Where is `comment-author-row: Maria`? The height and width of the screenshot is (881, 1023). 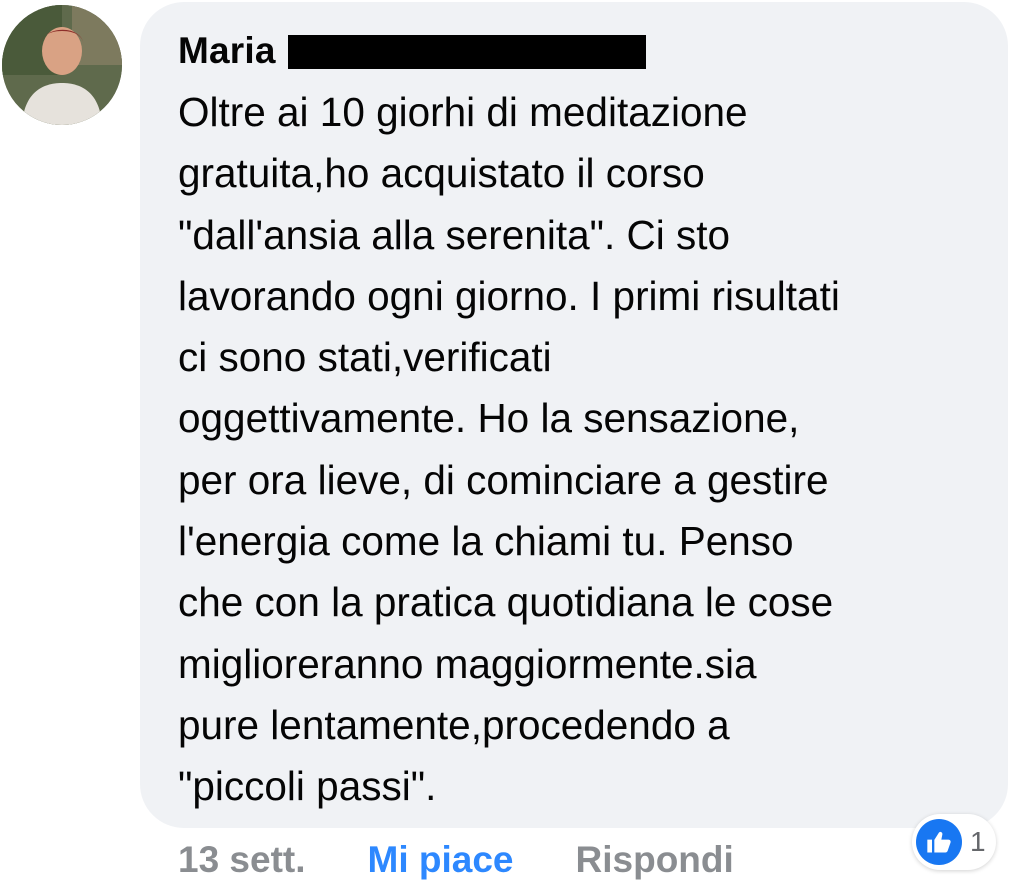 comment-author-row: Maria is located at coordinates (412, 51).